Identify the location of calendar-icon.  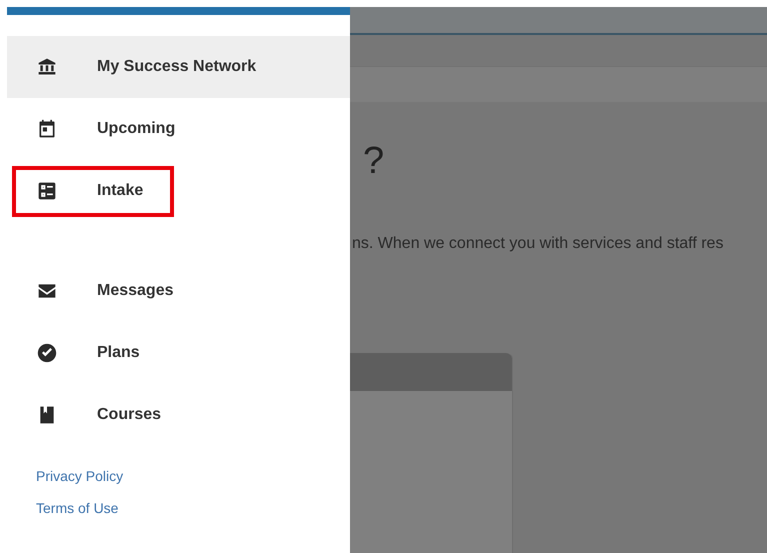
(47, 129).